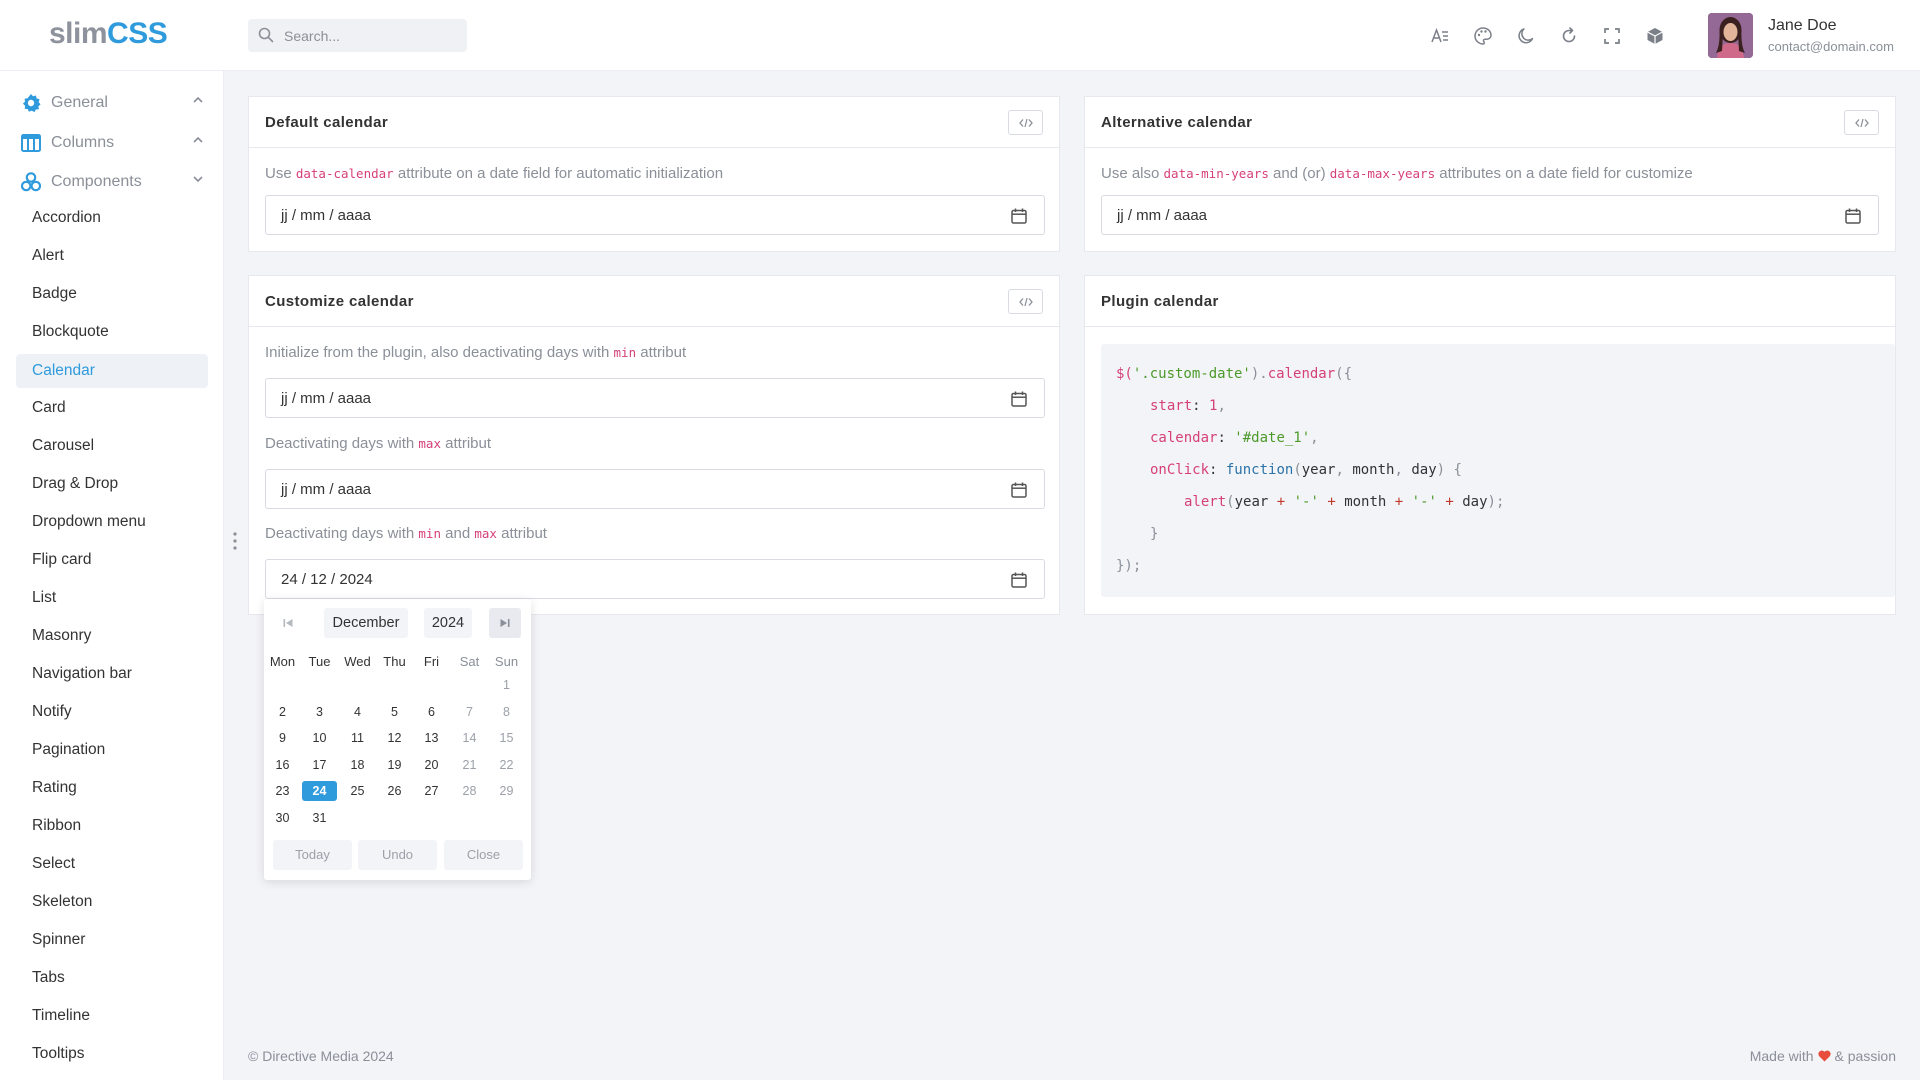  I want to click on gear-icon, so click(31, 103).